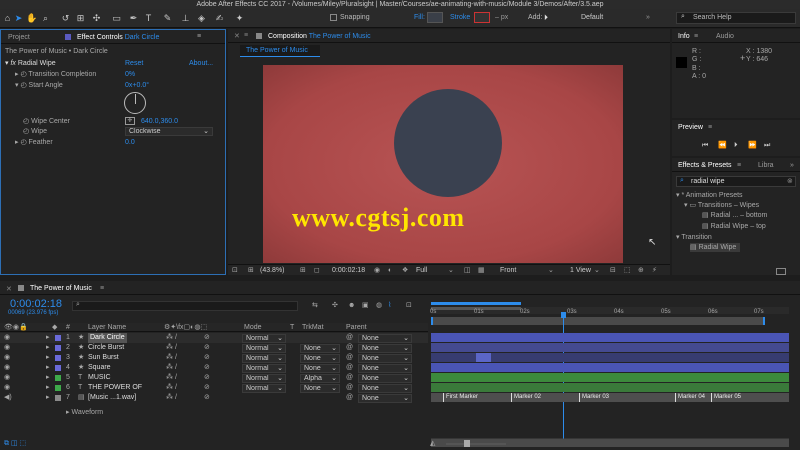  What do you see at coordinates (214, 338) in the screenshot?
I see `layer-row: ◉ ▸ 1 ★ Dark Circle ⁂ / ⊘ Normal ⌄ @ None ⌄` at bounding box center [214, 338].